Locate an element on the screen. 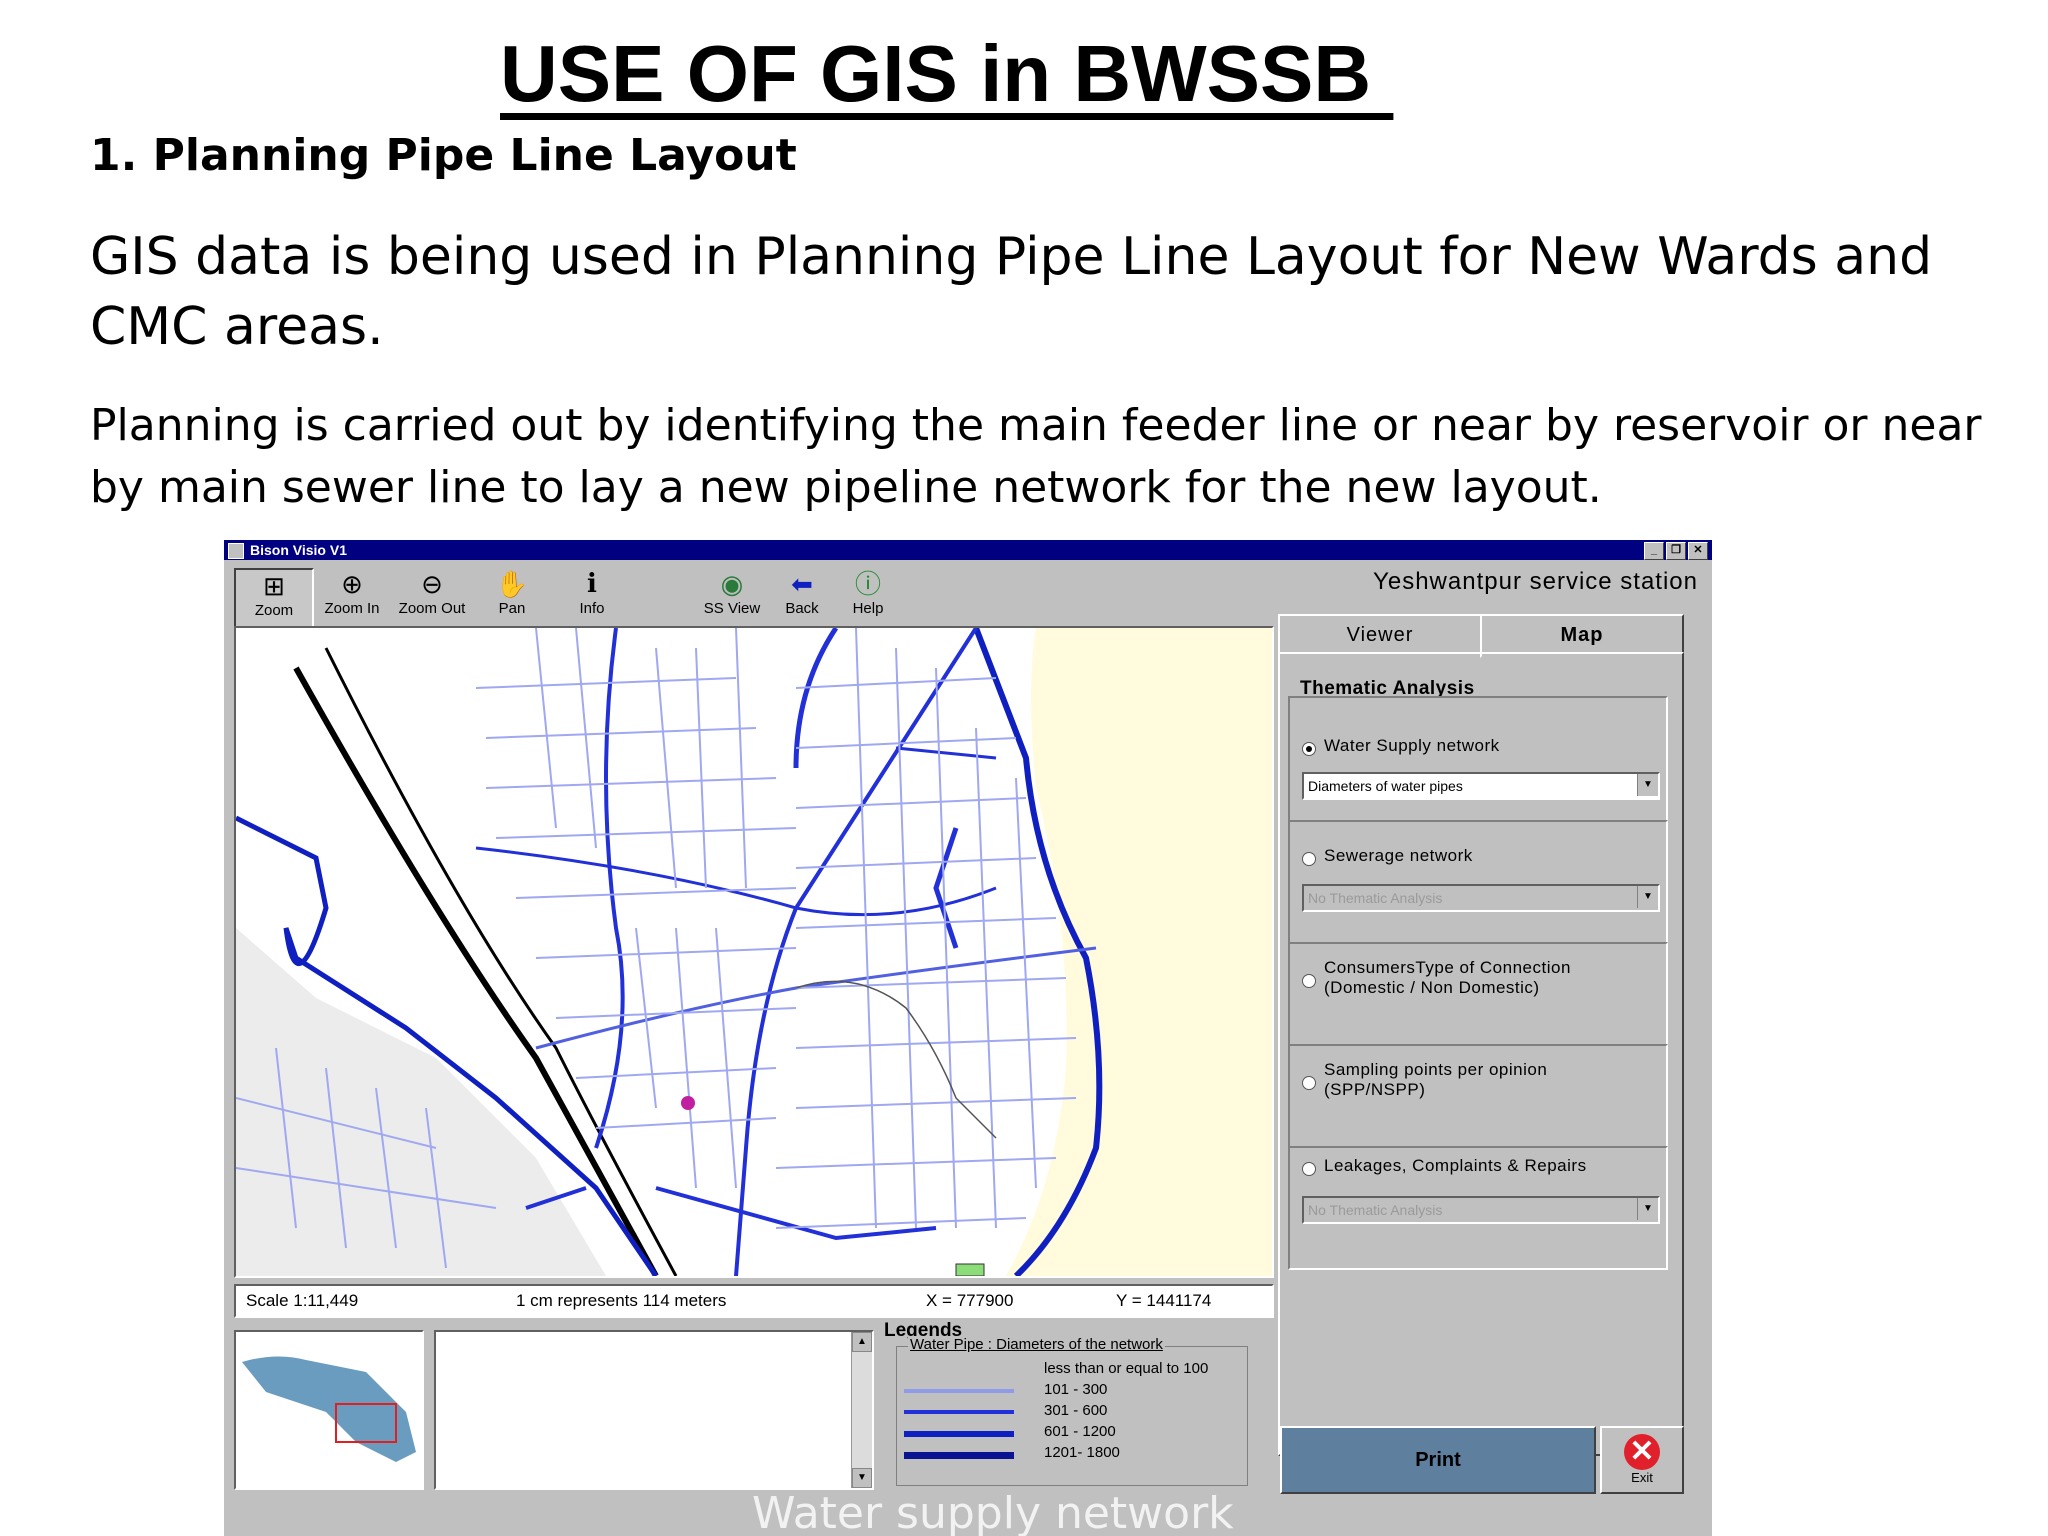  map-marker is located at coordinates (688, 1103).